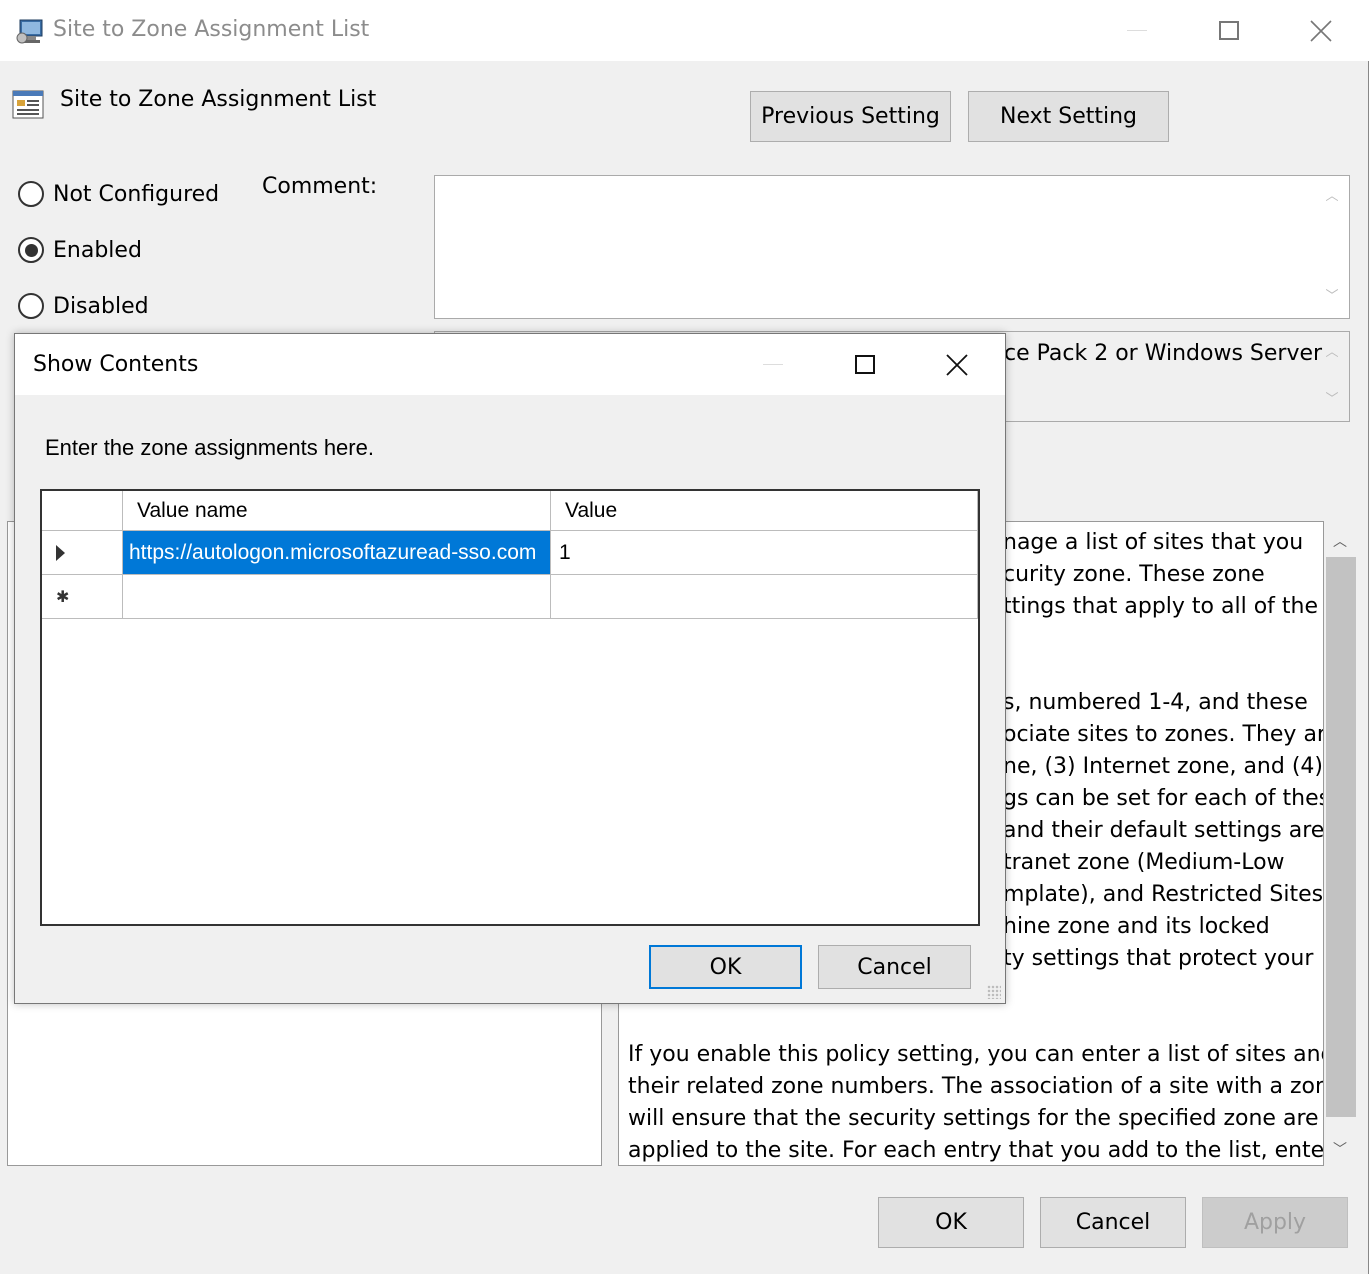  I want to click on close-button, so click(1321, 30).